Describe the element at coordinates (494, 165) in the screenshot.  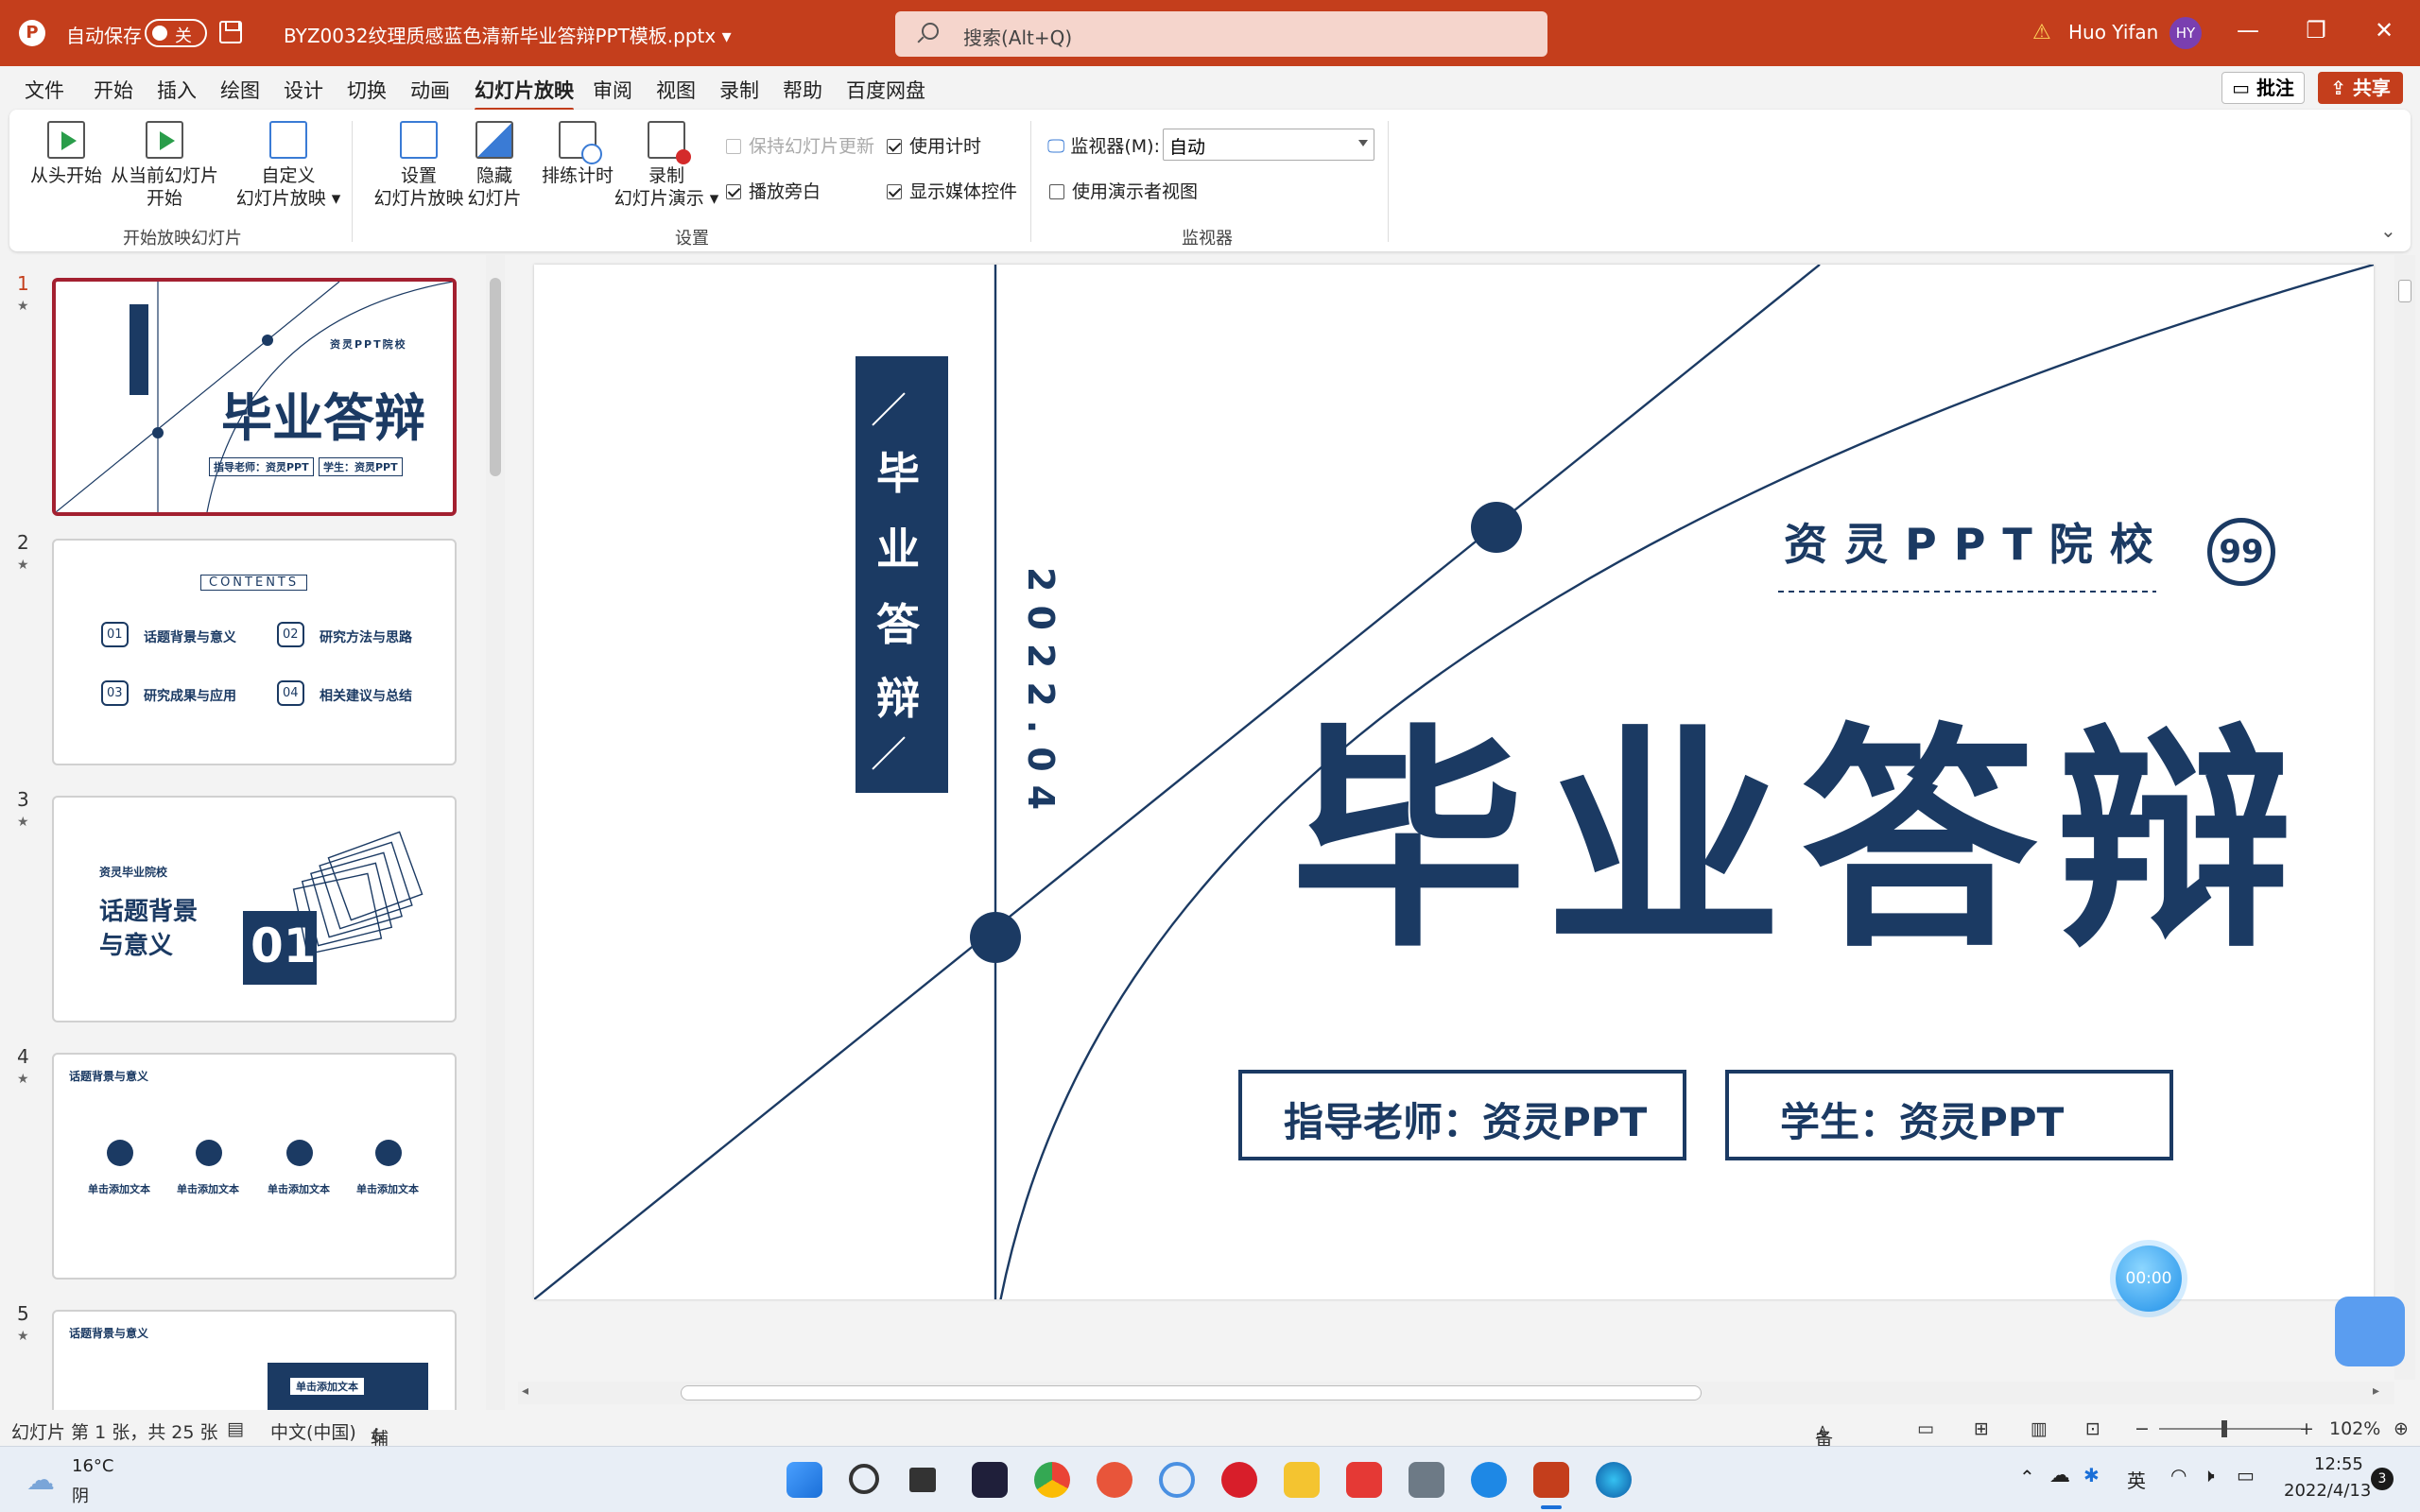
I see `hide-slide-button: 隐藏 幻灯片` at that location.